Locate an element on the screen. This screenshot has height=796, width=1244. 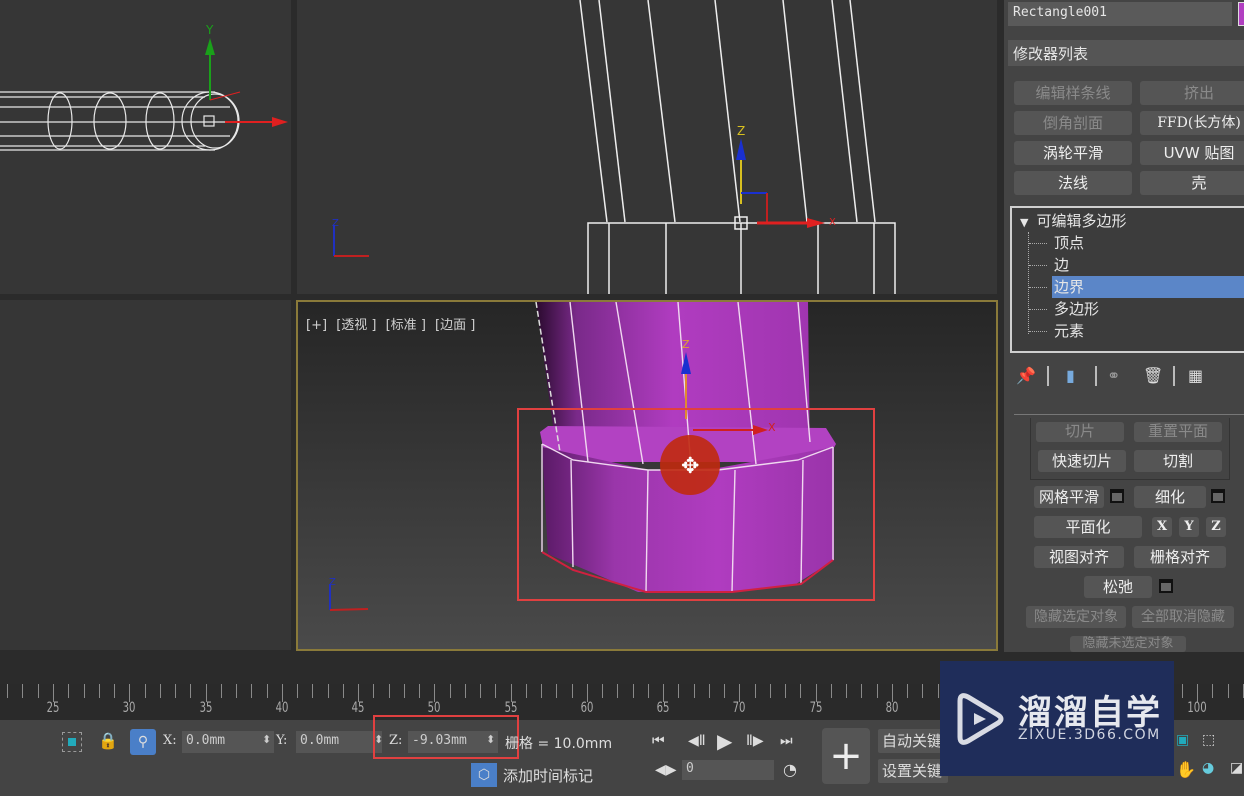
pan-view-icon: ✋ is located at coordinates (1186, 769).